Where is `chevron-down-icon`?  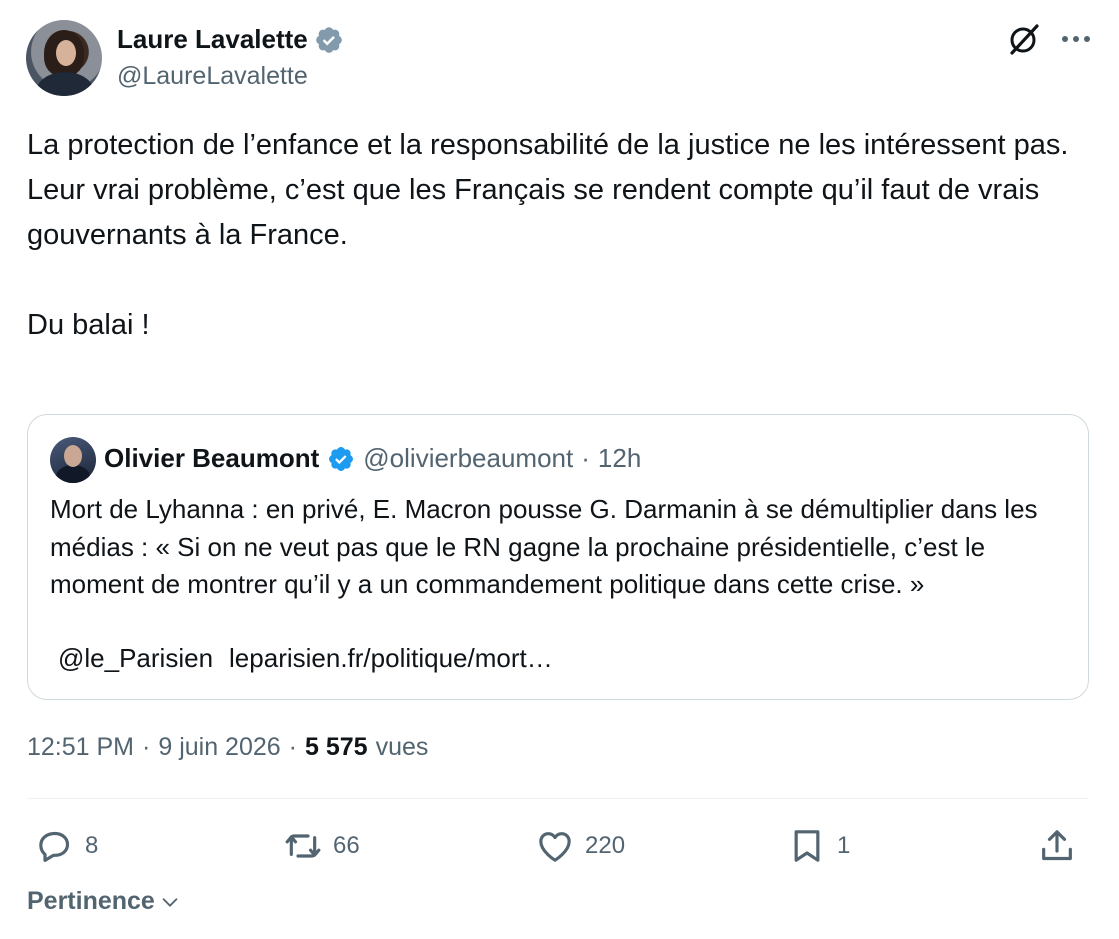
chevron-down-icon is located at coordinates (170, 902).